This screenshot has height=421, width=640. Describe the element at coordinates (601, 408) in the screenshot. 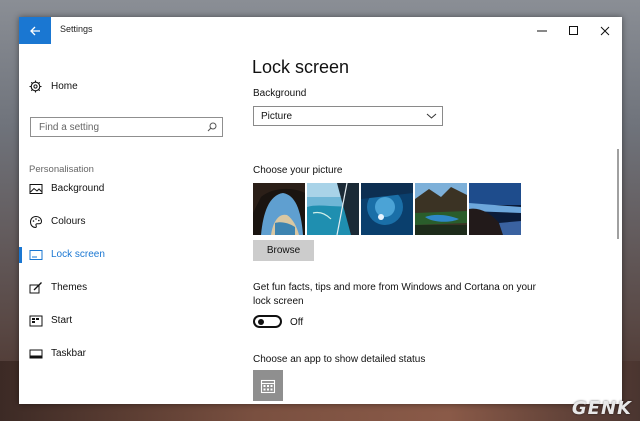

I see `genk-watermark: GENK` at that location.